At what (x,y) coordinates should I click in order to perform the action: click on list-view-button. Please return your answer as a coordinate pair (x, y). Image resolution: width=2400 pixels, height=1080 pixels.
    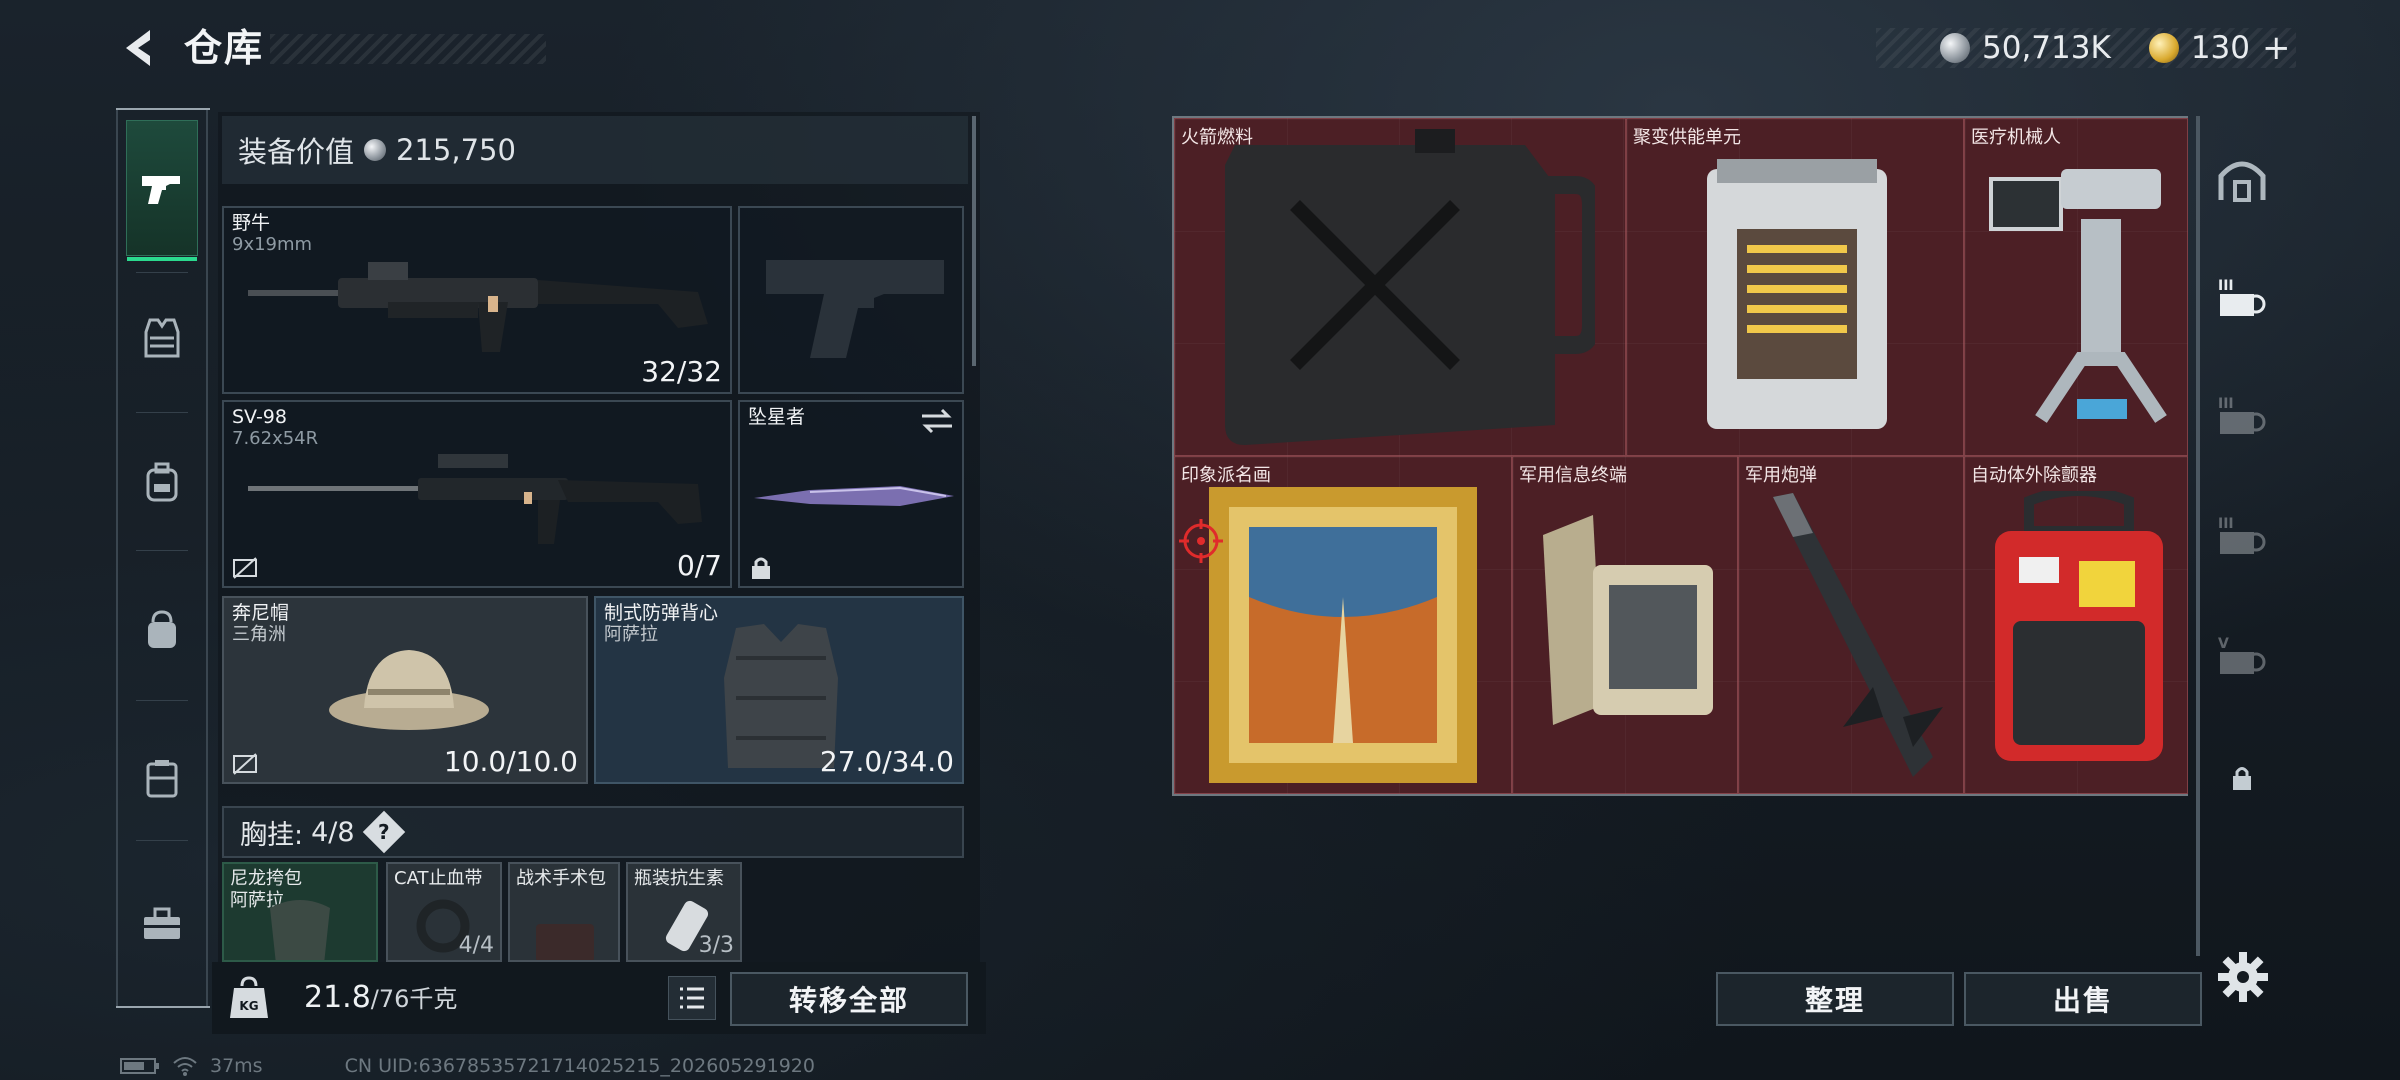
    Looking at the image, I should click on (692, 998).